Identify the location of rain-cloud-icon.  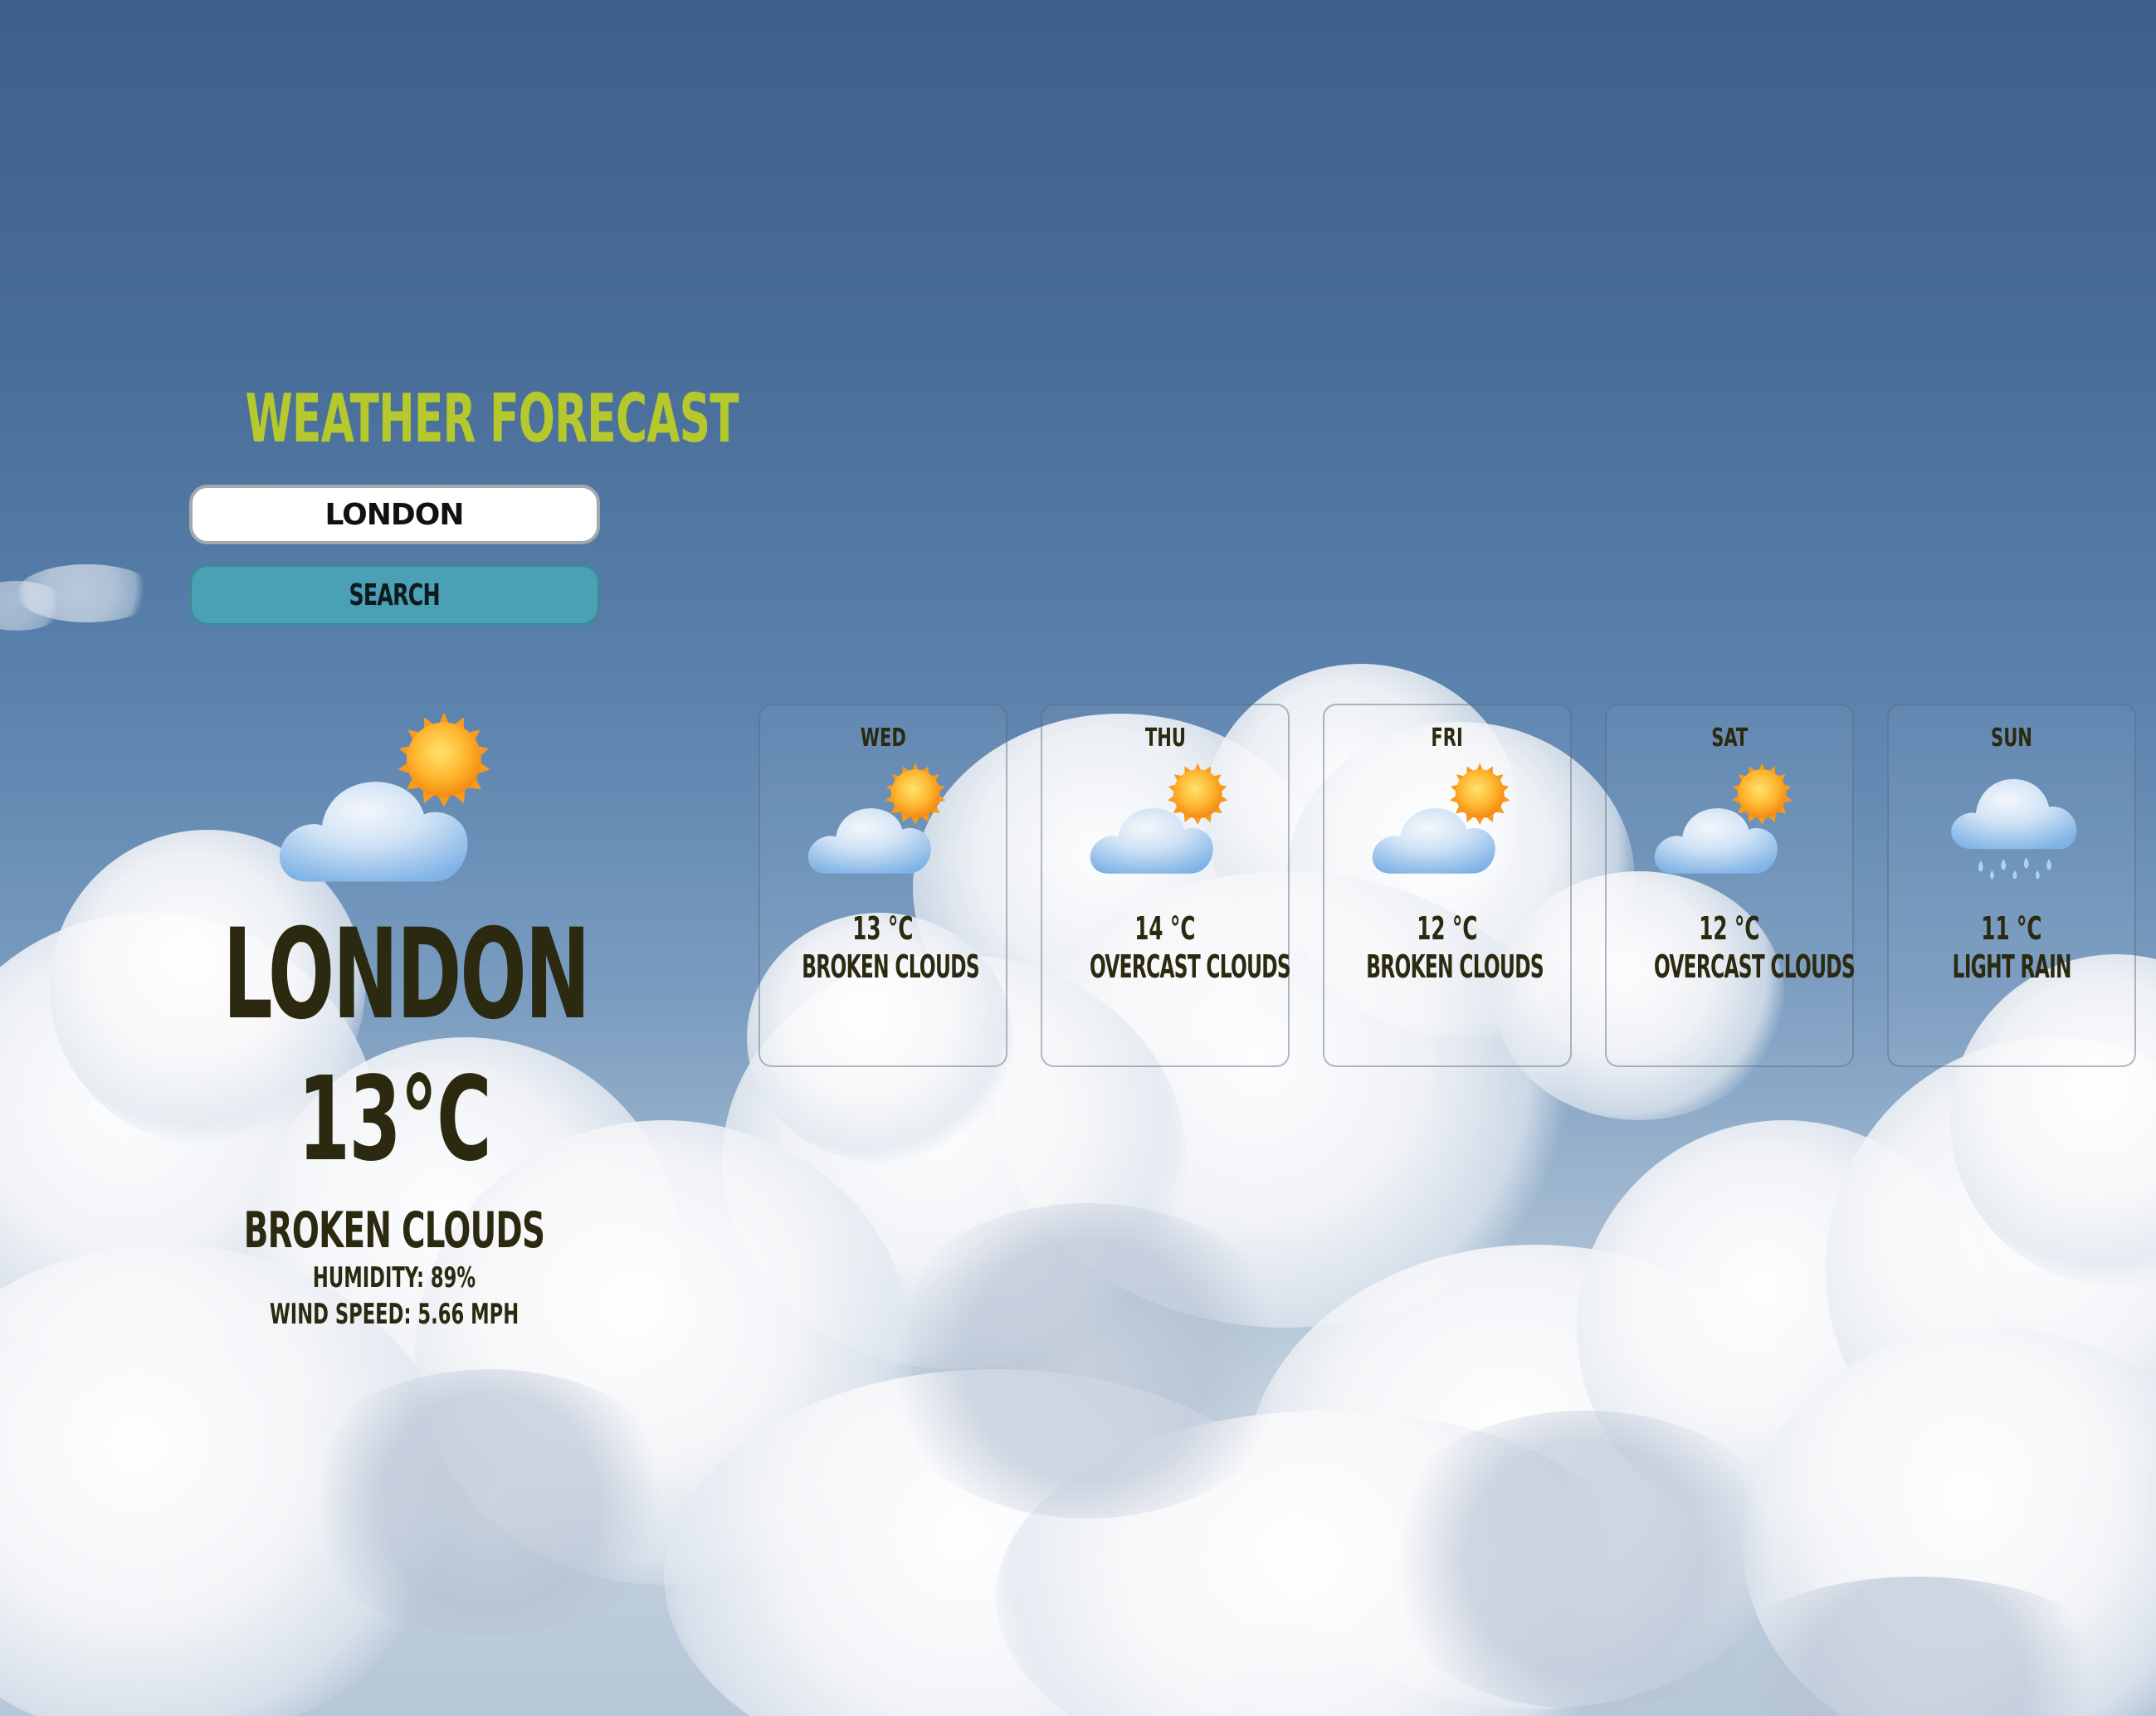
(2014, 829).